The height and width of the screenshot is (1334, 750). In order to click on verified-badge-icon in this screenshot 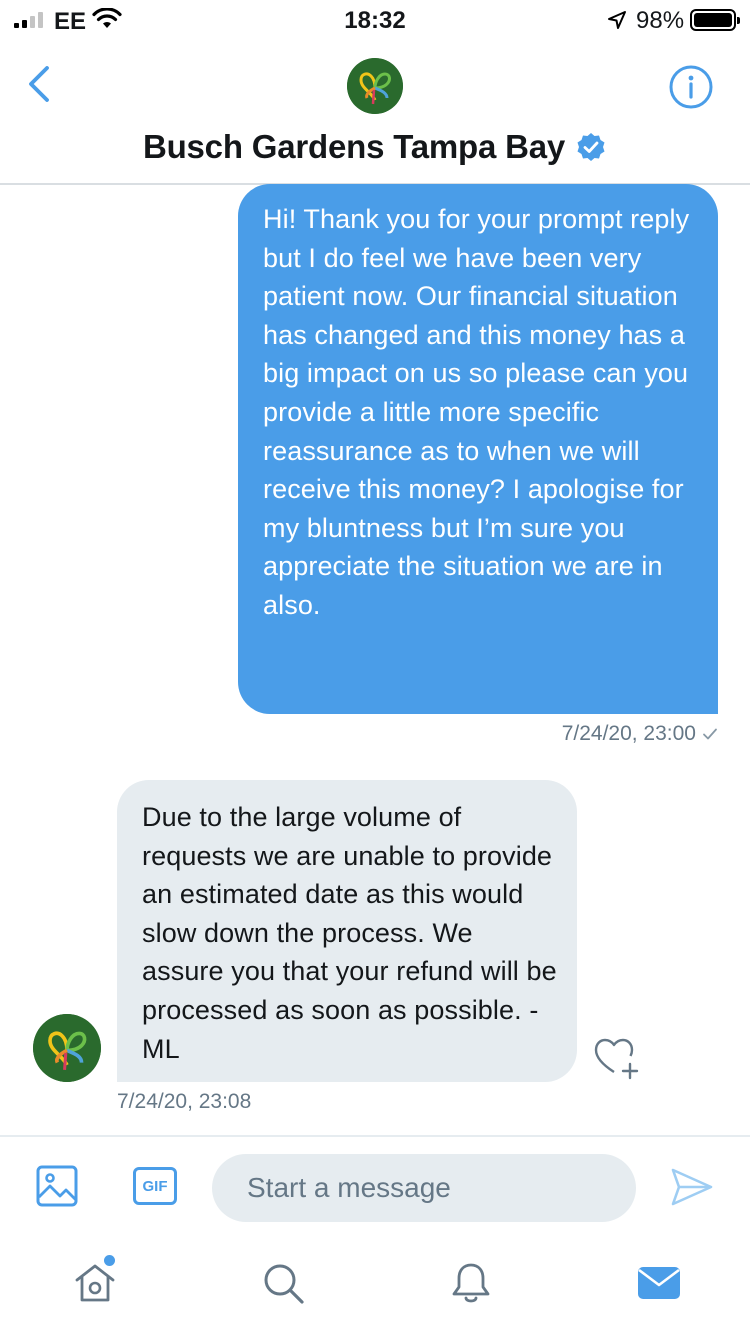, I will do `click(591, 147)`.